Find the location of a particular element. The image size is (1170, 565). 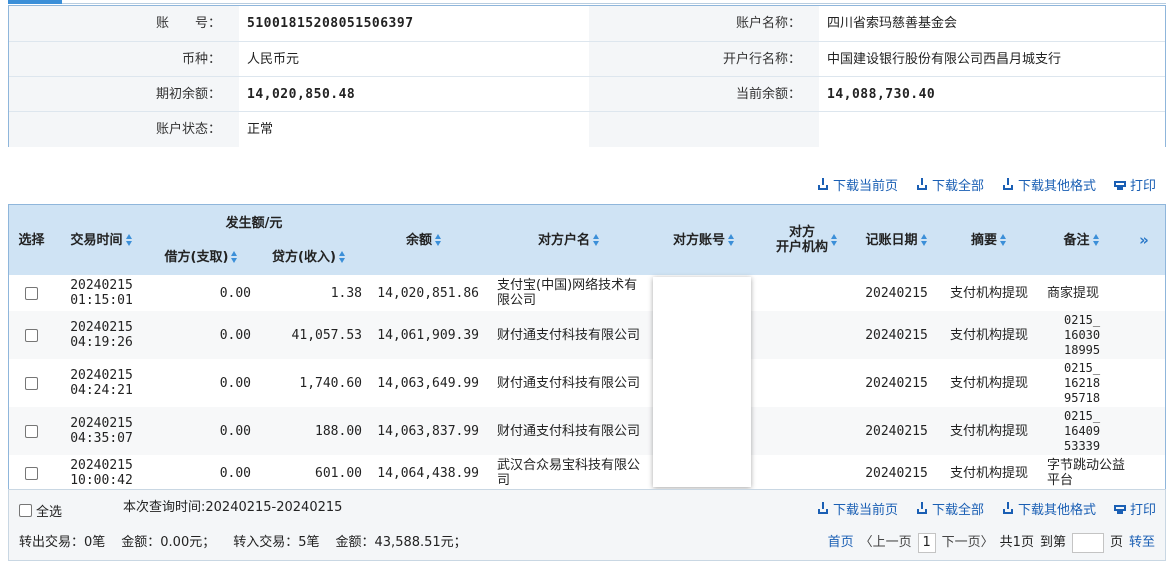

download-icon is located at coordinates (823, 184).